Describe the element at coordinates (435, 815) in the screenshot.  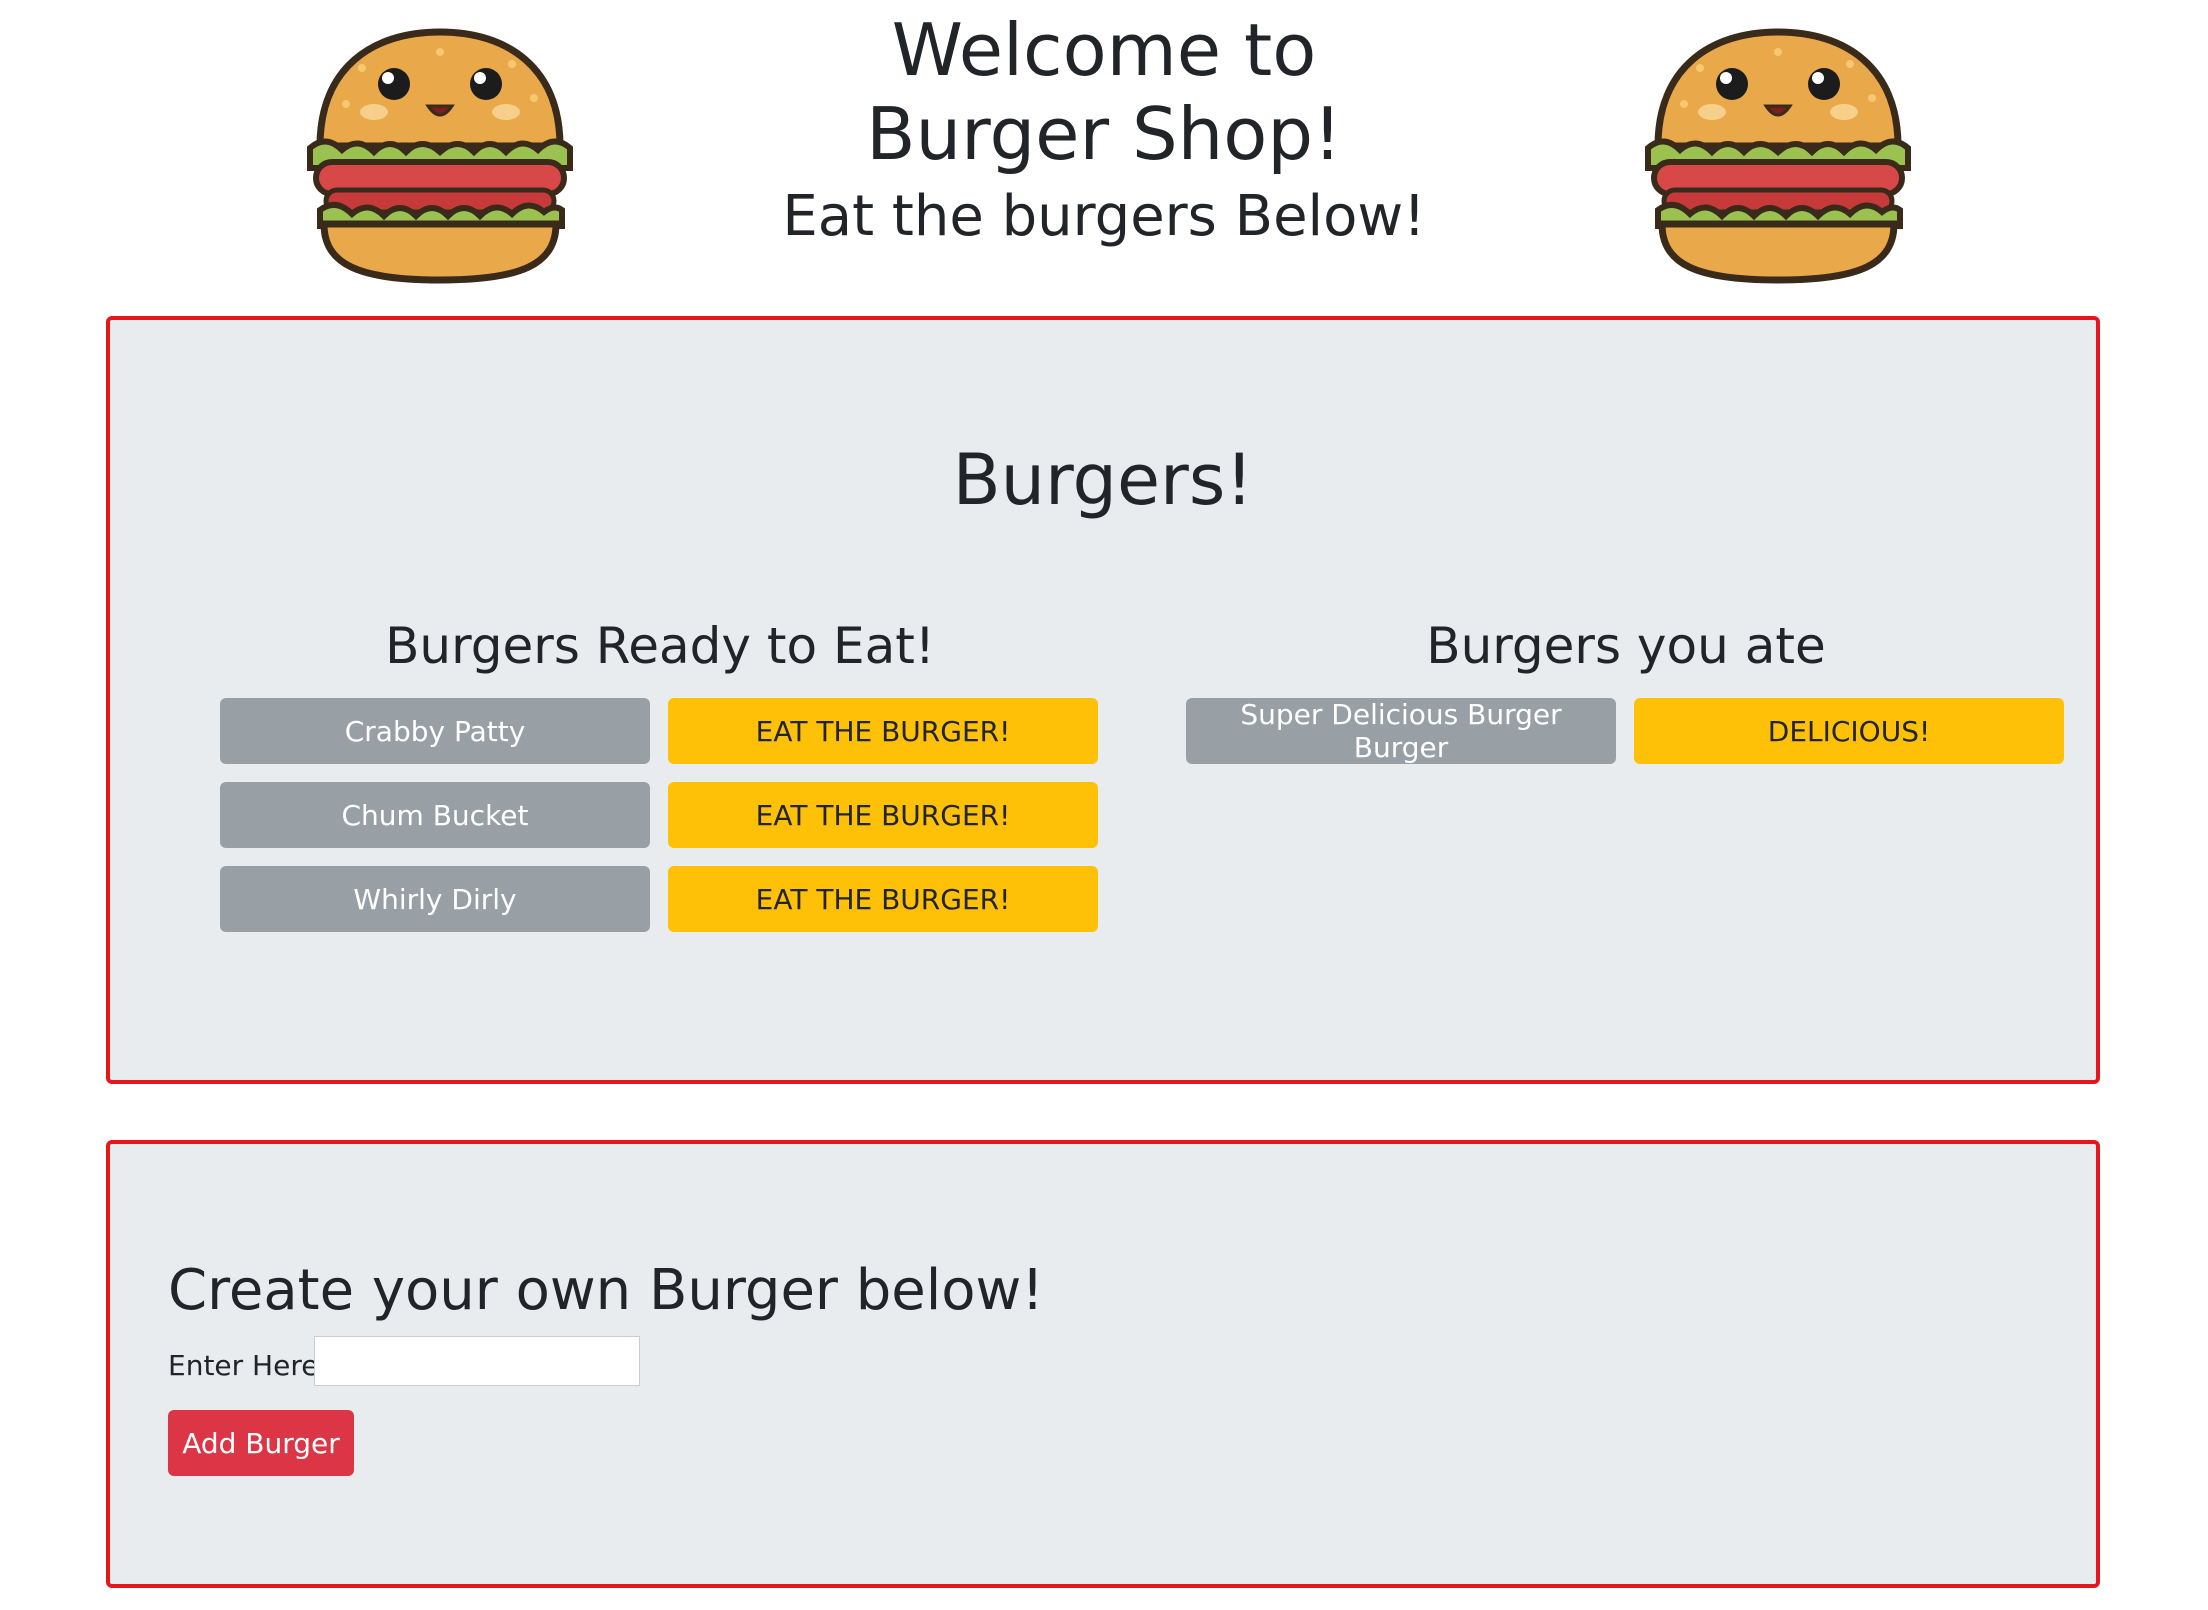
I see `burger-name-button: Chum Bucket` at that location.